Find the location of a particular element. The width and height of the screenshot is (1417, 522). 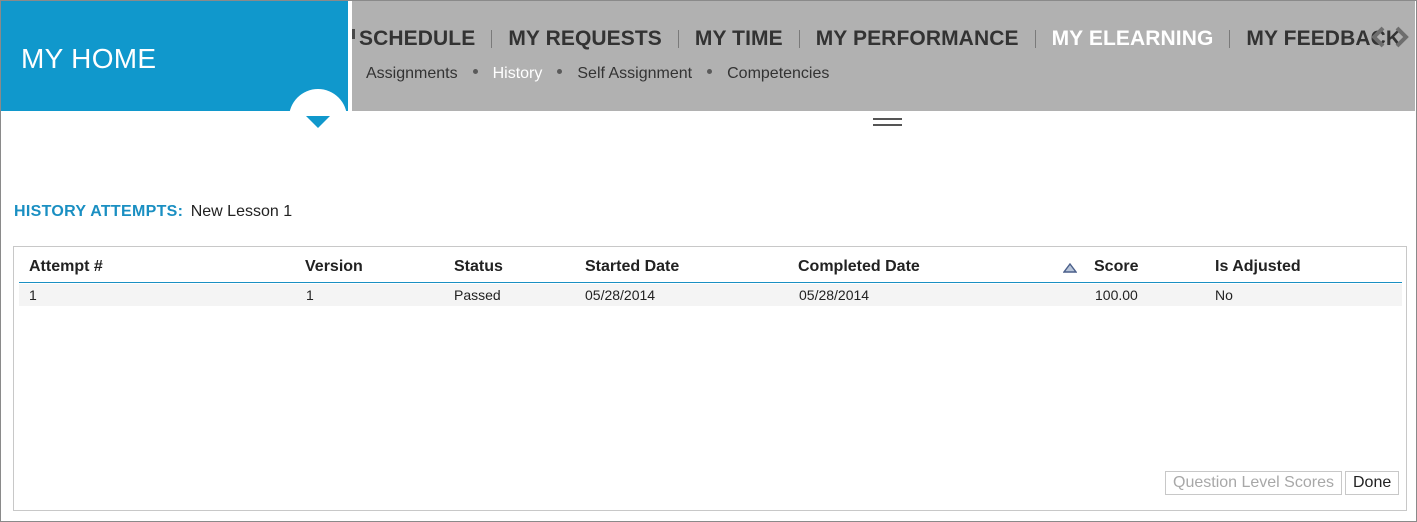

cell-started-date: 05/28/2014 is located at coordinates (620, 295).